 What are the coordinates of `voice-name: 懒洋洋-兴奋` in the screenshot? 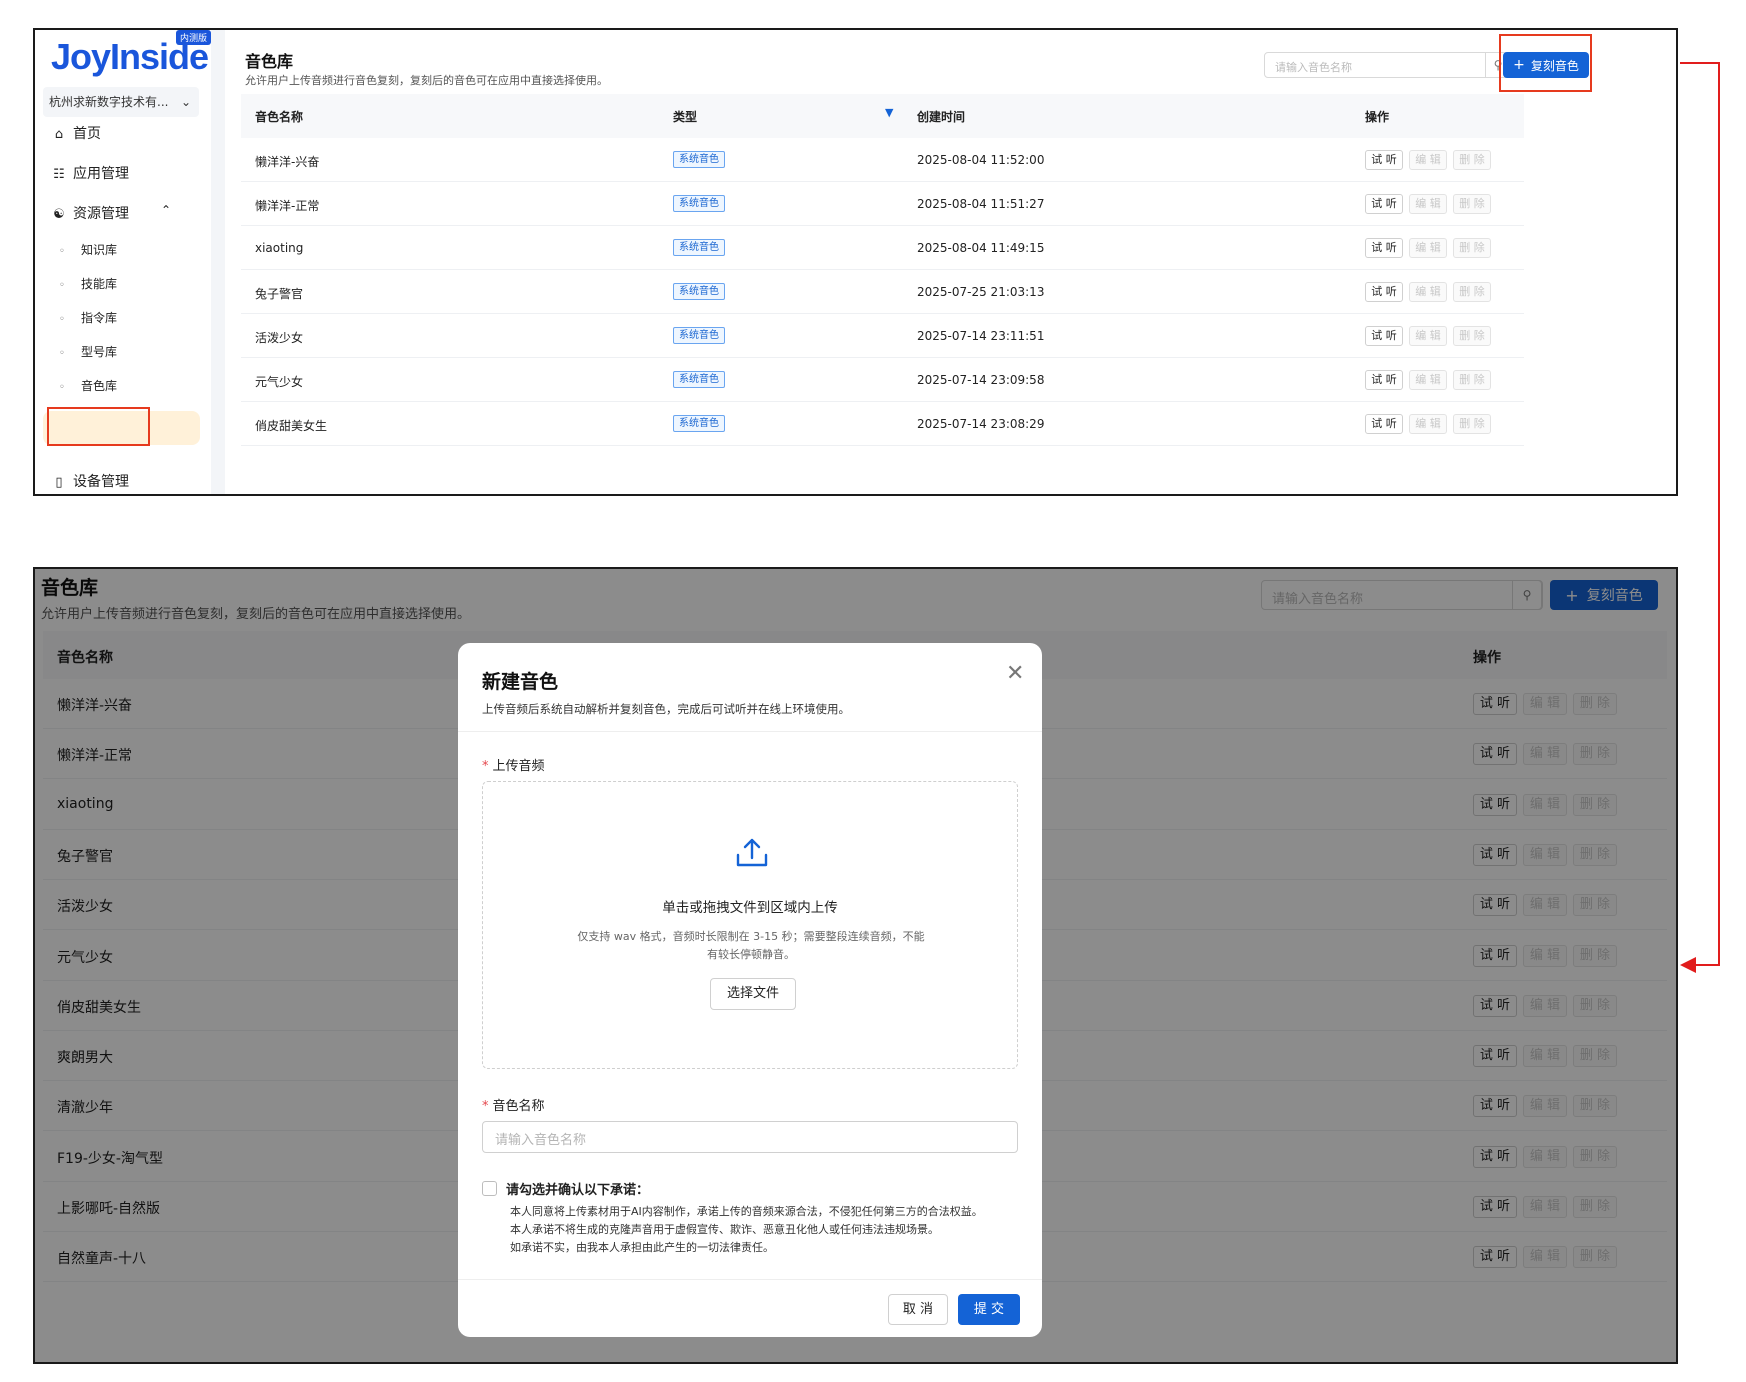 It's located at (287, 162).